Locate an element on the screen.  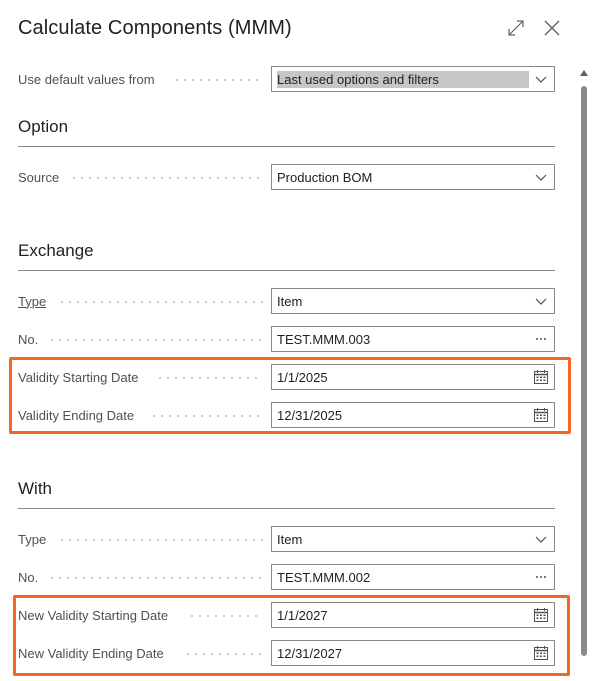
scroll-up-icon is located at coordinates (584, 73).